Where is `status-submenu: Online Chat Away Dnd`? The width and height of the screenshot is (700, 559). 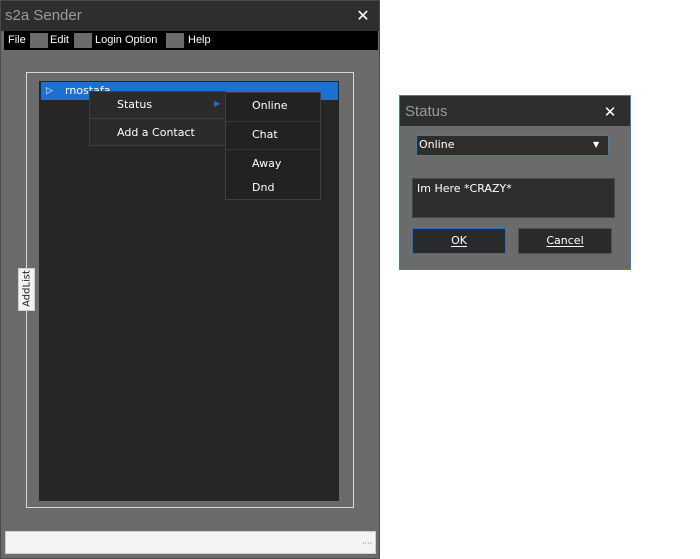
status-submenu: Online Chat Away Dnd is located at coordinates (273, 146).